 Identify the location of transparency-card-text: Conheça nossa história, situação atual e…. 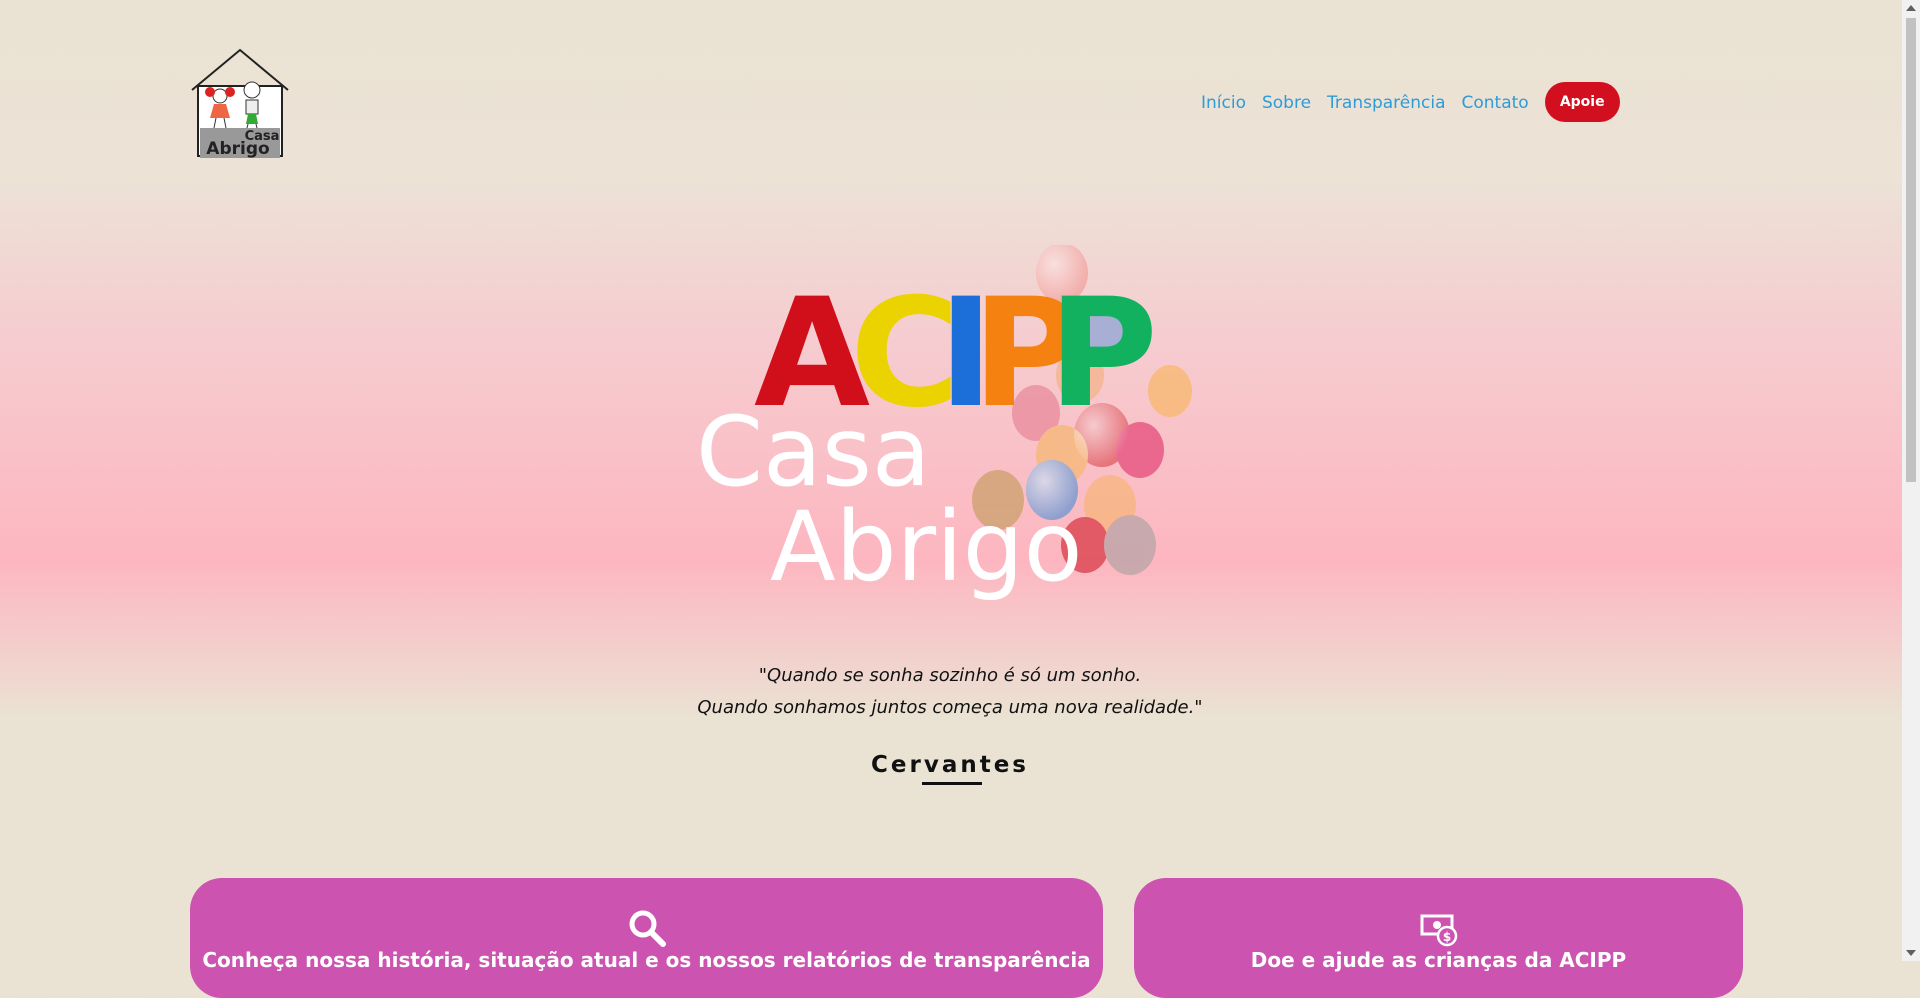
(646, 960).